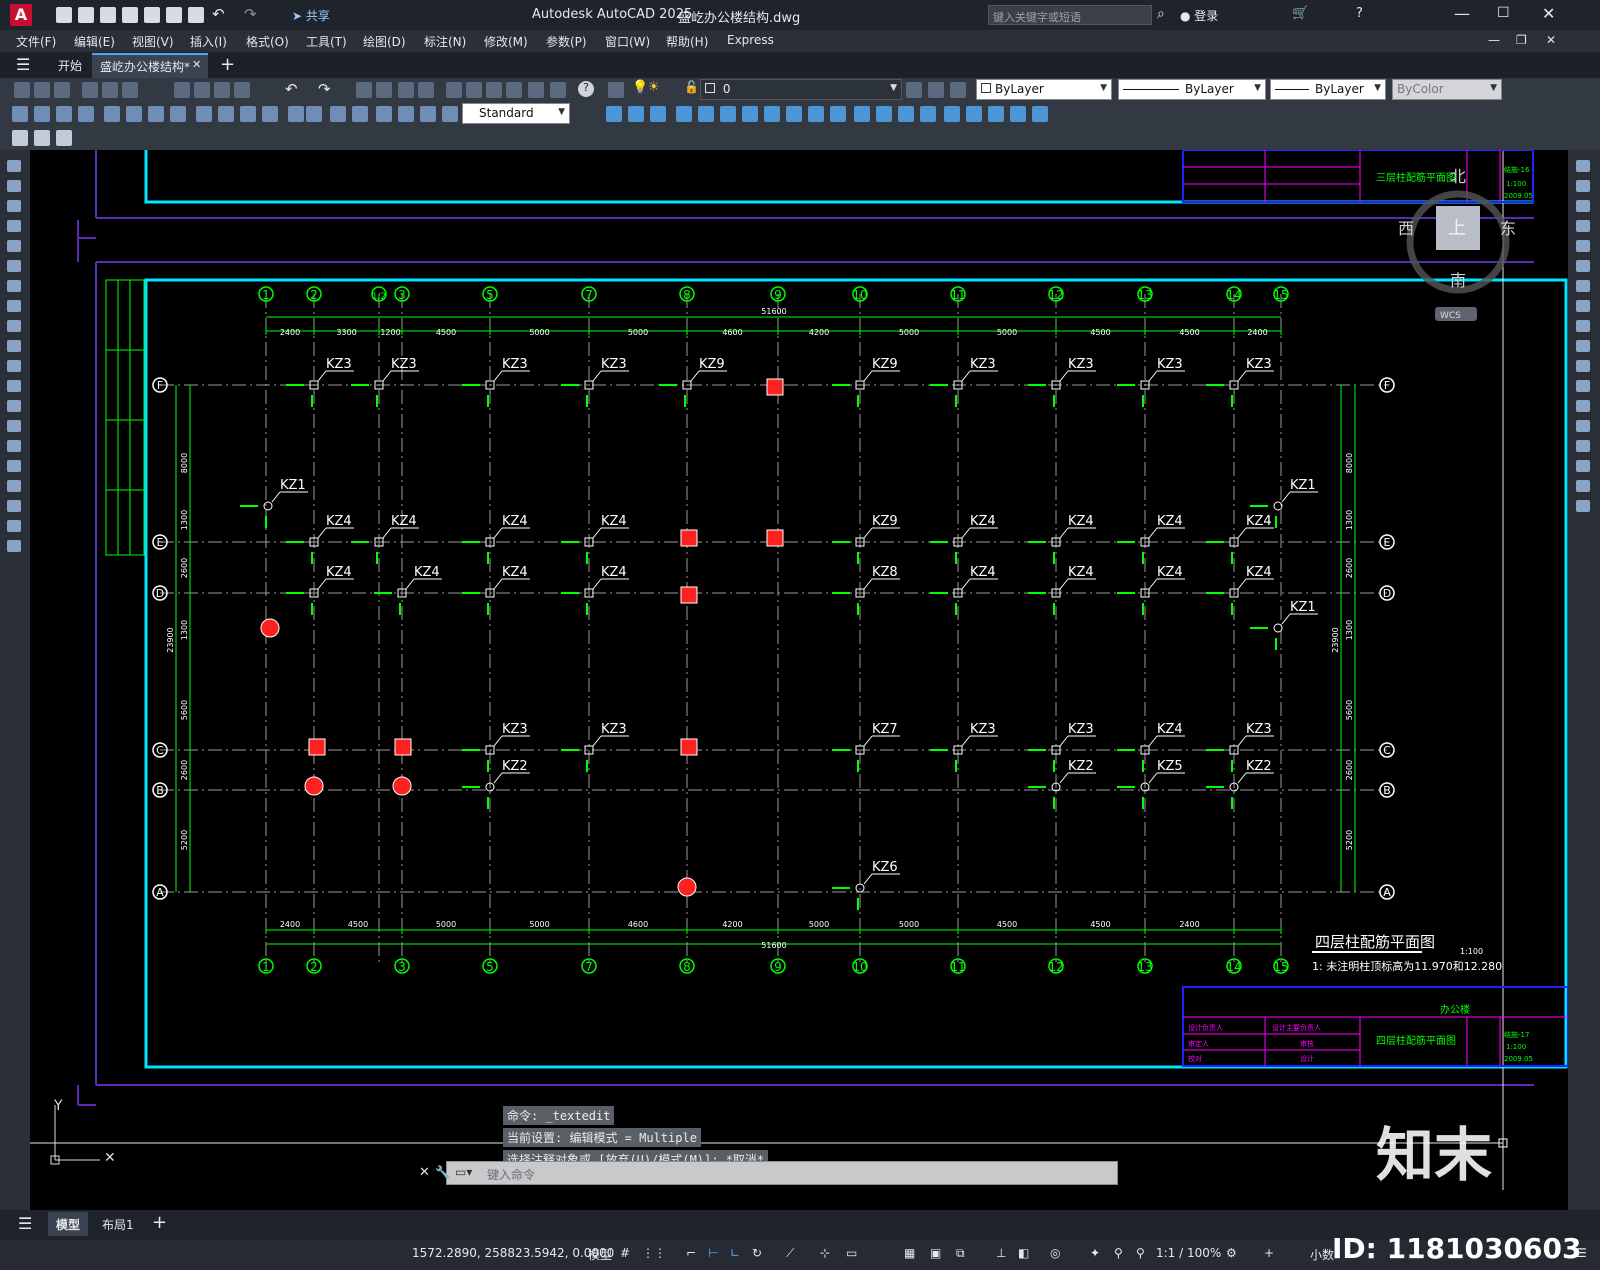 The height and width of the screenshot is (1270, 1600). What do you see at coordinates (64, 138) in the screenshot?
I see `layer-walk-icon` at bounding box center [64, 138].